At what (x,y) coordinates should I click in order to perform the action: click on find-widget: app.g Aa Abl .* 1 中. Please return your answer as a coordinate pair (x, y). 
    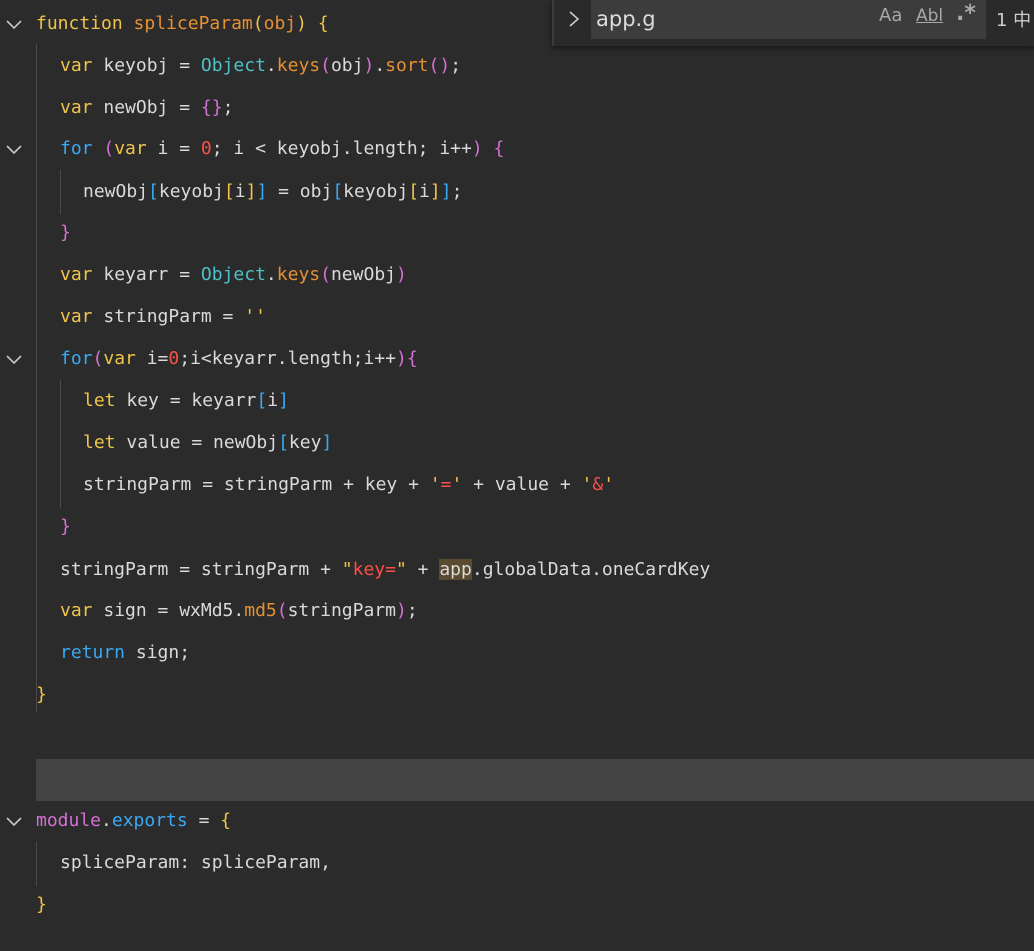
    Looking at the image, I should click on (793, 23).